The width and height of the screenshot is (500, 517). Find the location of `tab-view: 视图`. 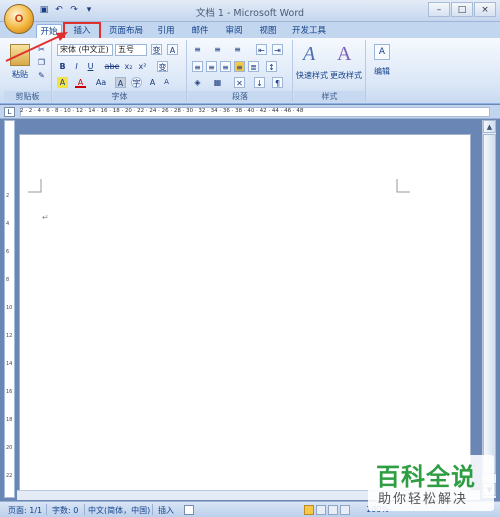

tab-view: 视图 is located at coordinates (268, 31).